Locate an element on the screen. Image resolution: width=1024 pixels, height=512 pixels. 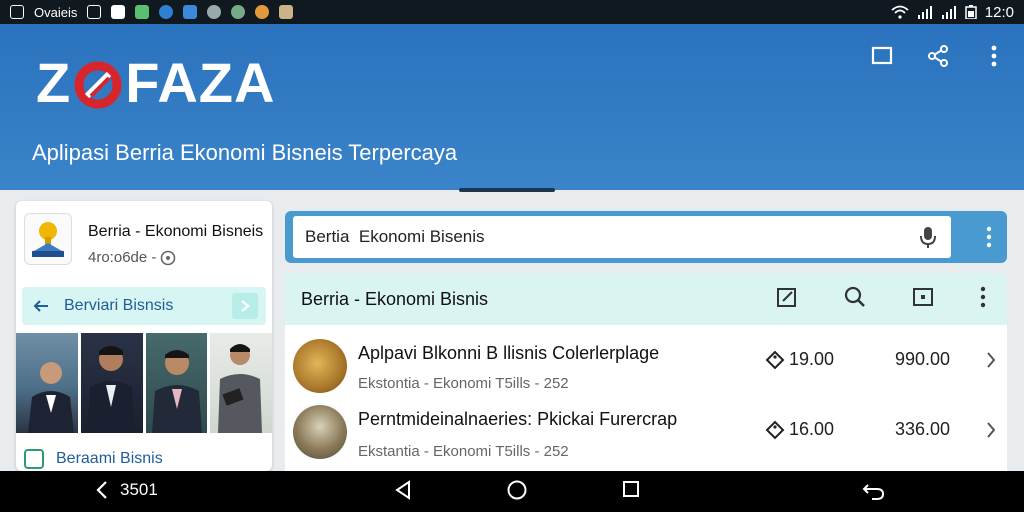
nav-recents-button is located at coordinates (631, 489).